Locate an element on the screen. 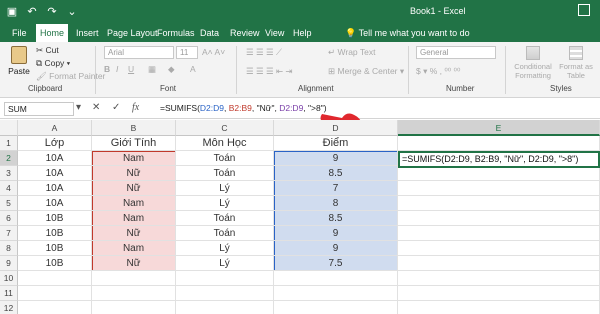  grid-cell: 7 is located at coordinates (336, 188).